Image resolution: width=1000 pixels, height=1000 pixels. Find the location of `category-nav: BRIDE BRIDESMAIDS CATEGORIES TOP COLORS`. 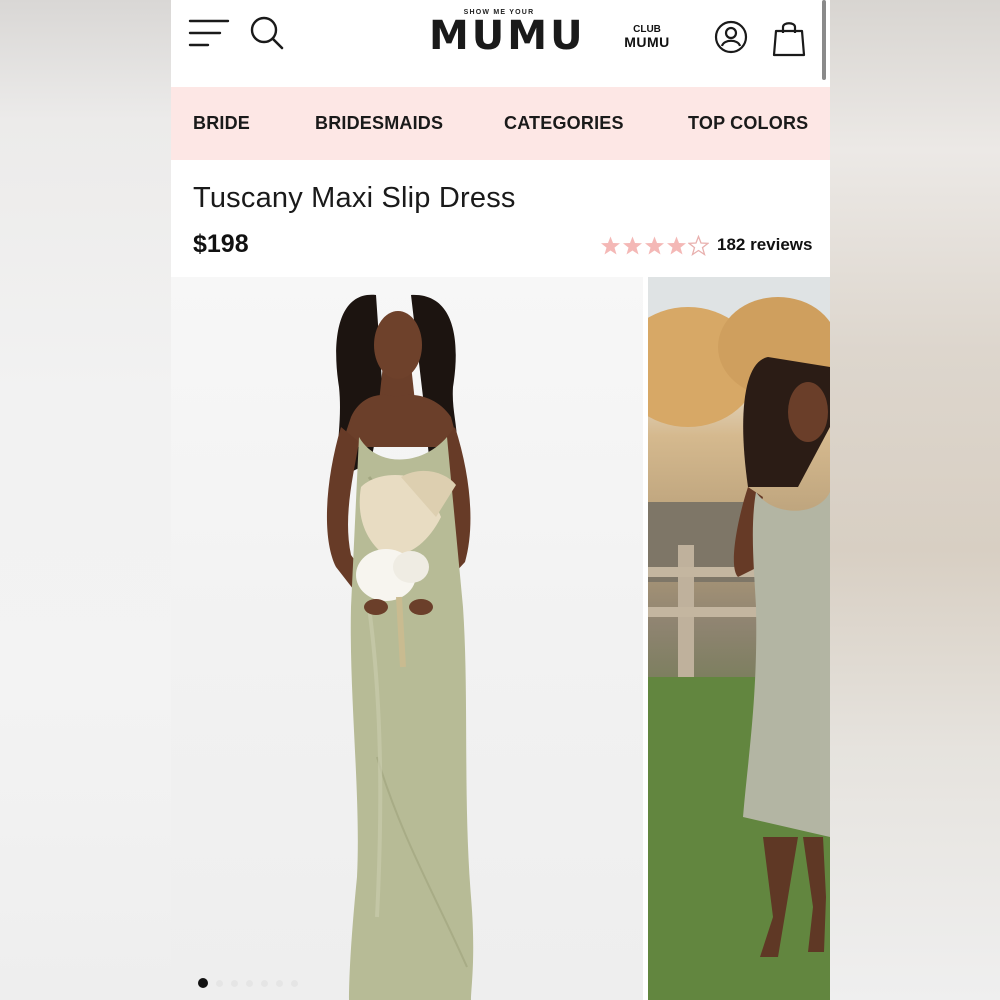

category-nav: BRIDE BRIDESMAIDS CATEGORIES TOP COLORS is located at coordinates (500, 123).